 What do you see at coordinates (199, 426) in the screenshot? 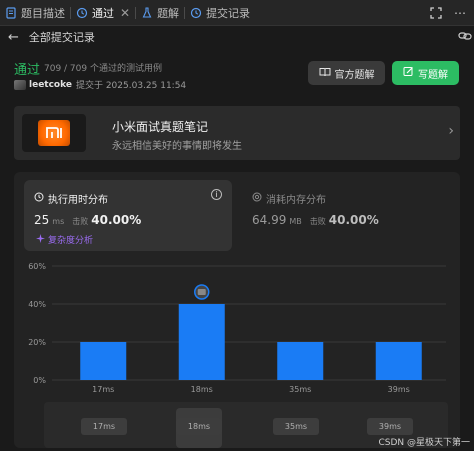
I see `range-label: 18ms` at bounding box center [199, 426].